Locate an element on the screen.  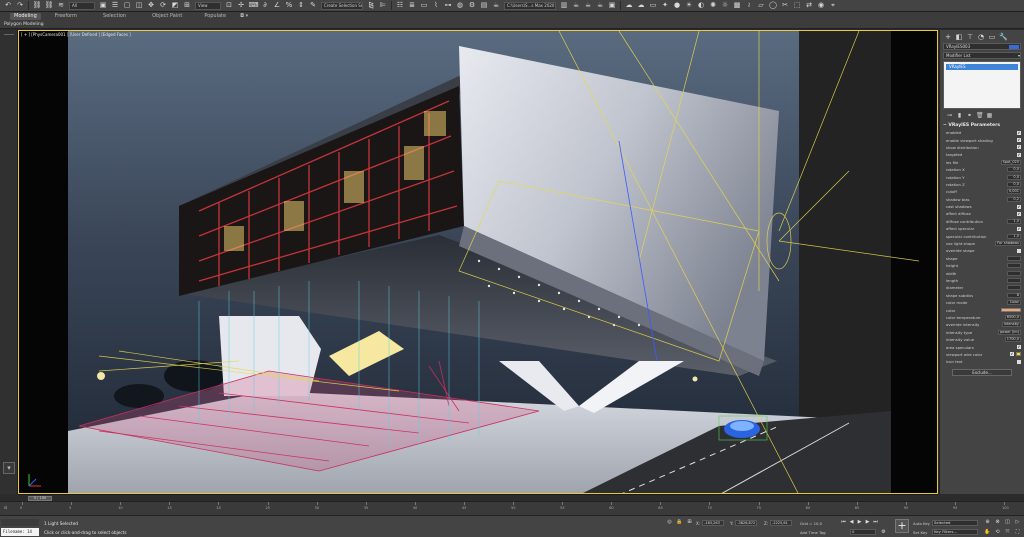
mirror-icon: ⧎ is located at coordinates (371, 5).